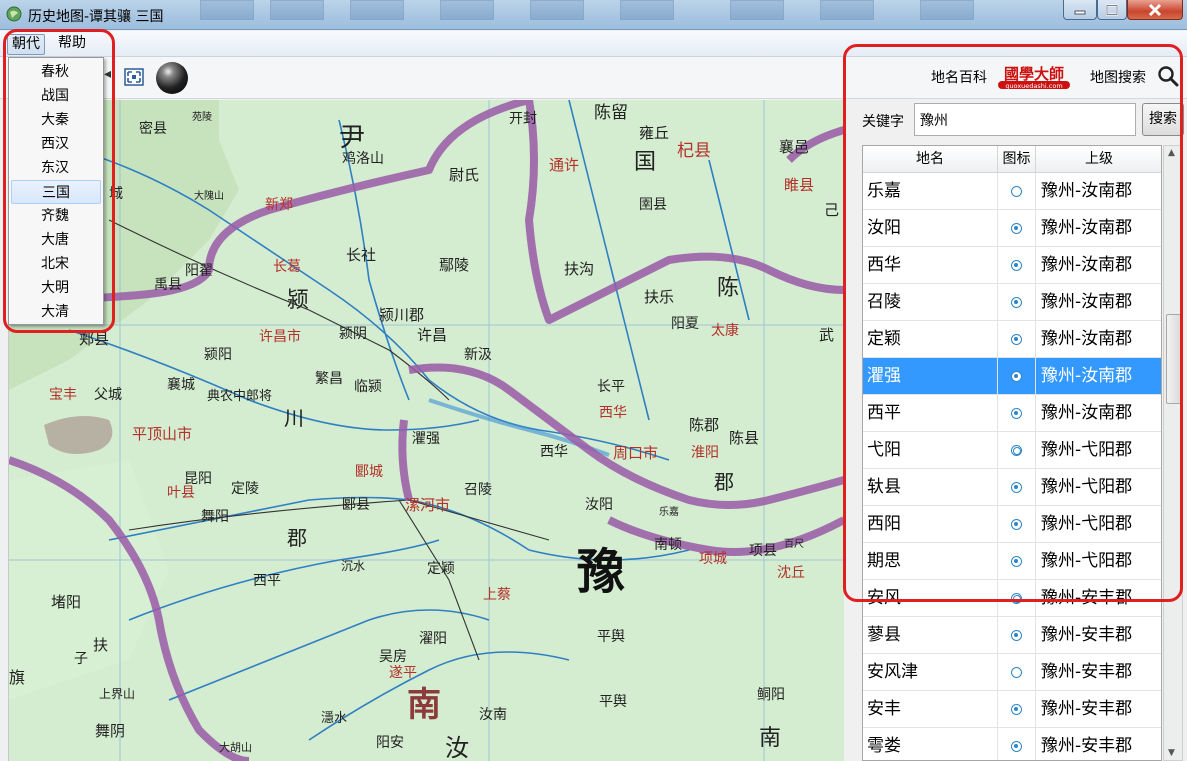  What do you see at coordinates (668, 545) in the screenshot?
I see `map-place-label: 南顿` at bounding box center [668, 545].